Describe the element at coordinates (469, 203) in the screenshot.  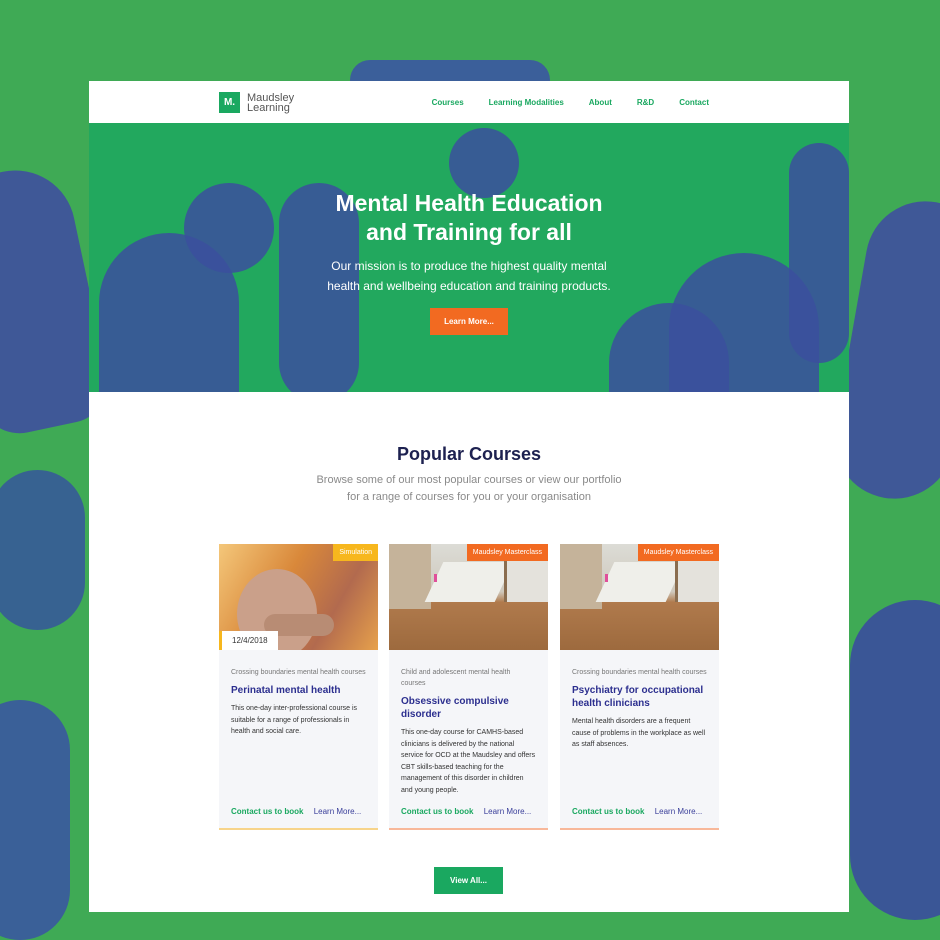
I see `hero-title-line1: Mental Health Education` at that location.